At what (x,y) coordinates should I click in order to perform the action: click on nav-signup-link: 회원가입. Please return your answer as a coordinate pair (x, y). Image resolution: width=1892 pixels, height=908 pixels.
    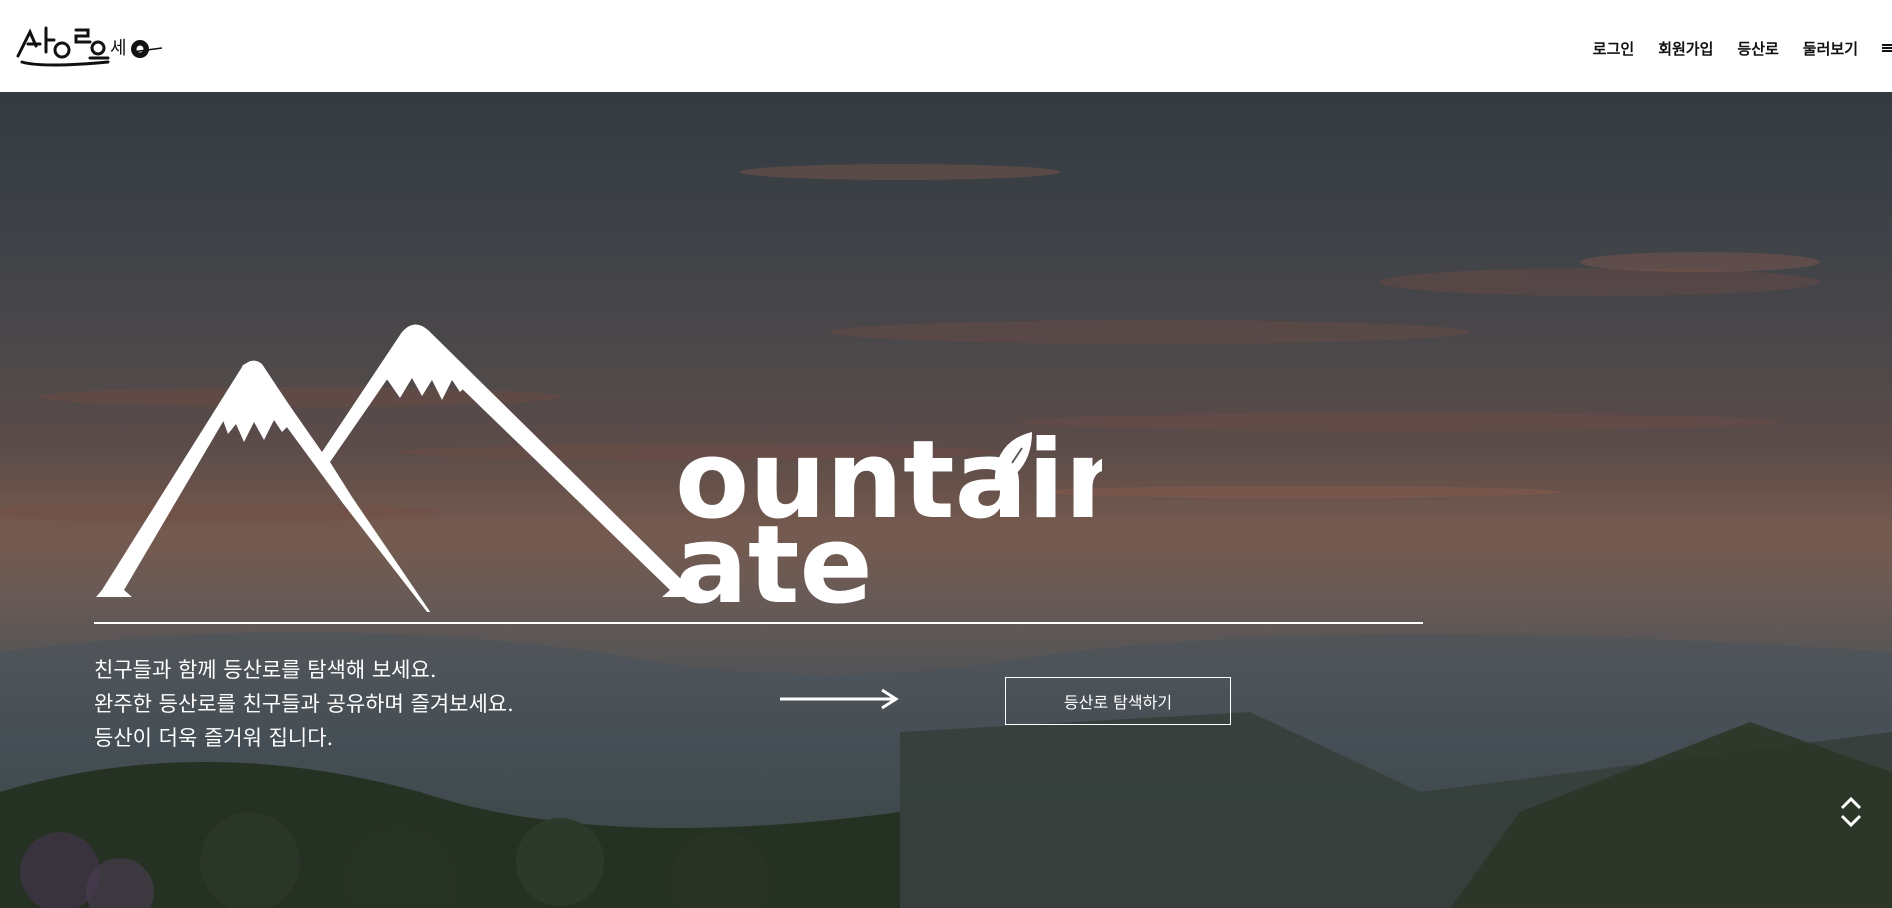
    Looking at the image, I should click on (1685, 48).